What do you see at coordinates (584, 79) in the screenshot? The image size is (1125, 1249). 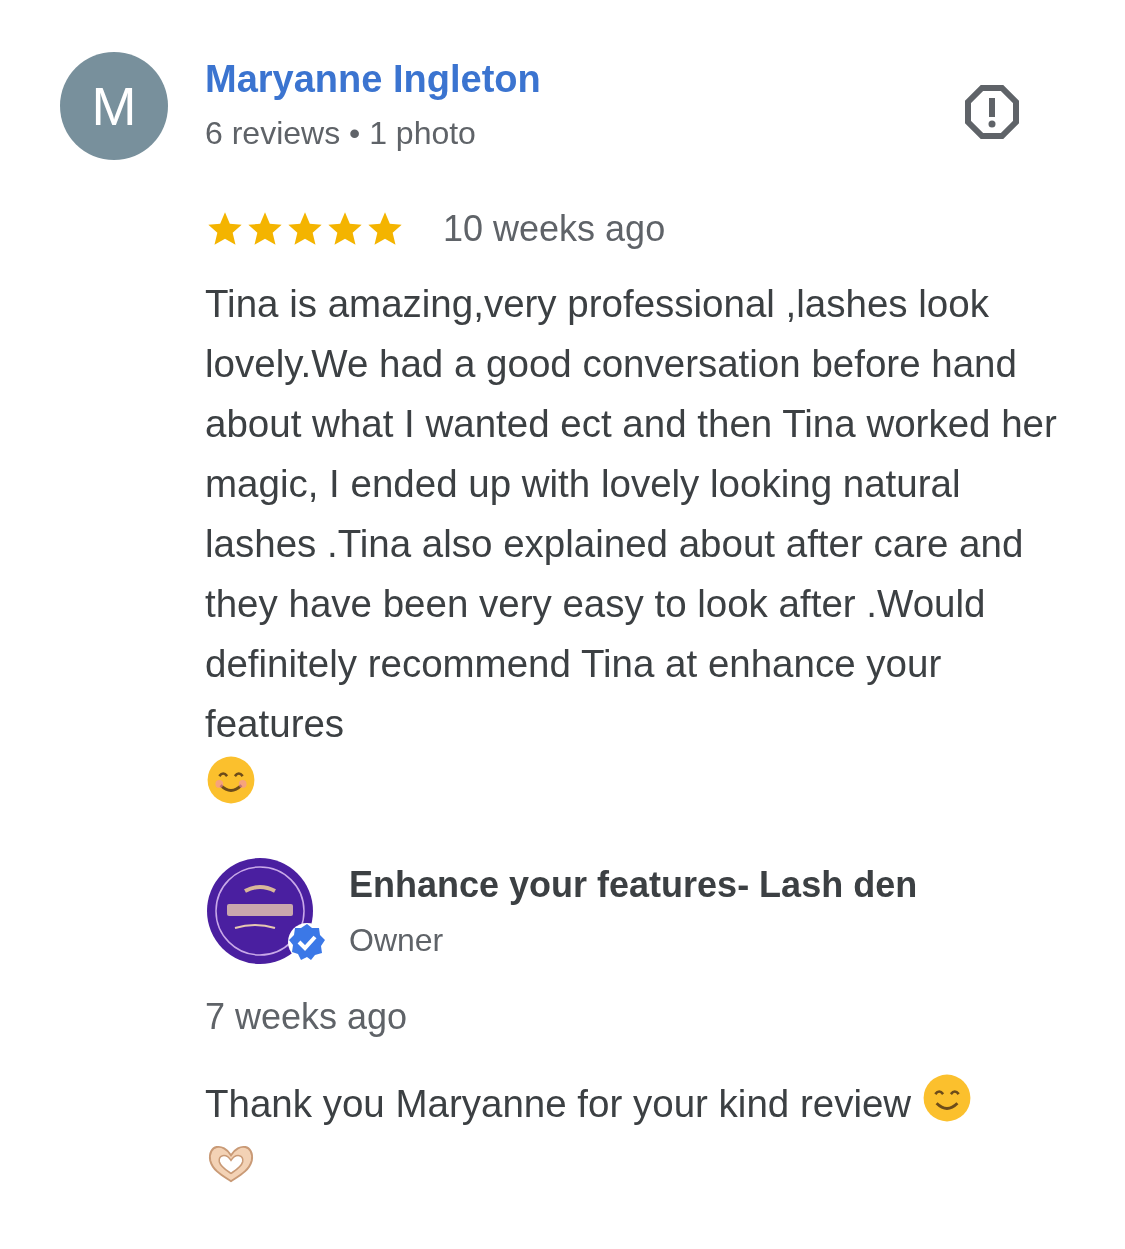 I see `author-name: Maryanne Ingleton` at bounding box center [584, 79].